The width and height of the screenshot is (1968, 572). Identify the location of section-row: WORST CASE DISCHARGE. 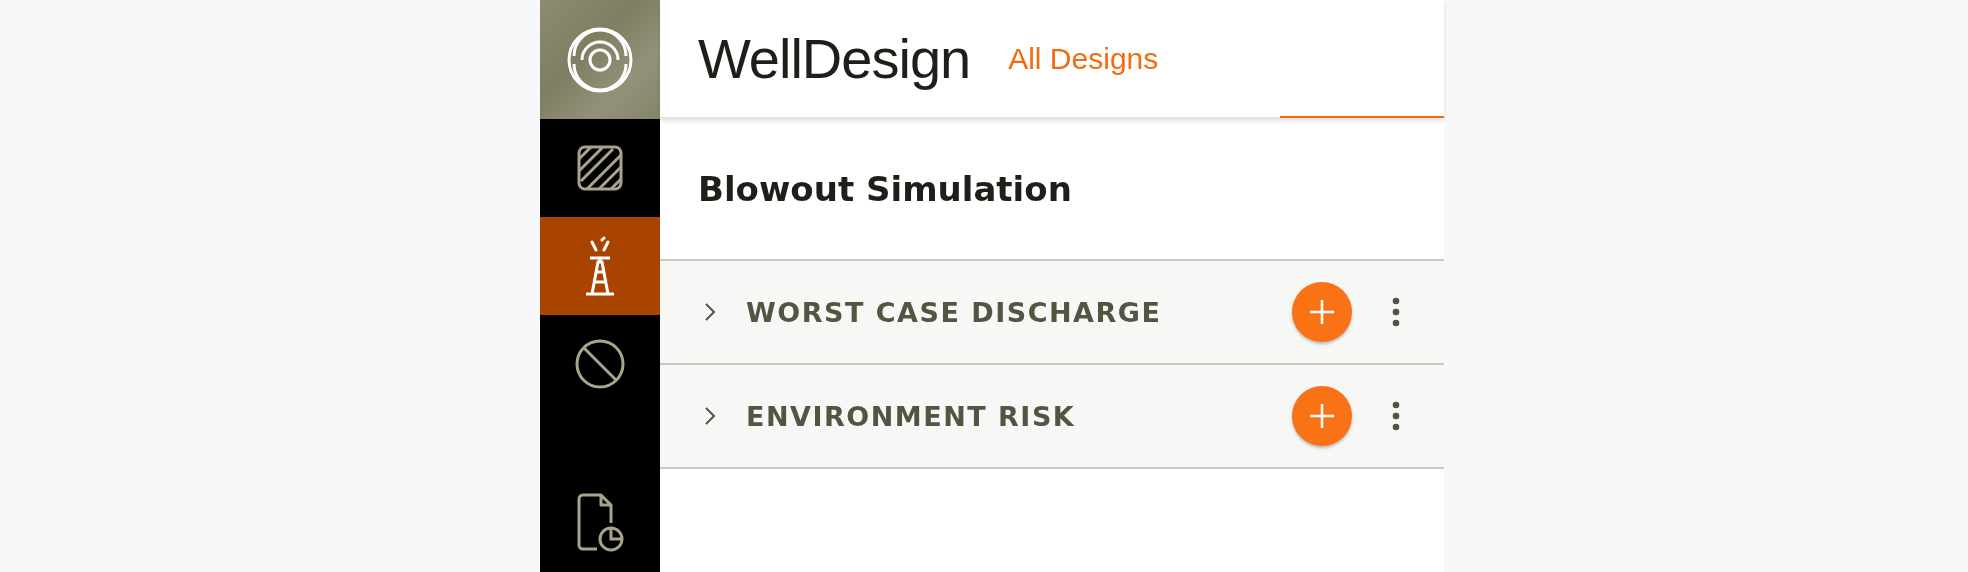
(1052, 313).